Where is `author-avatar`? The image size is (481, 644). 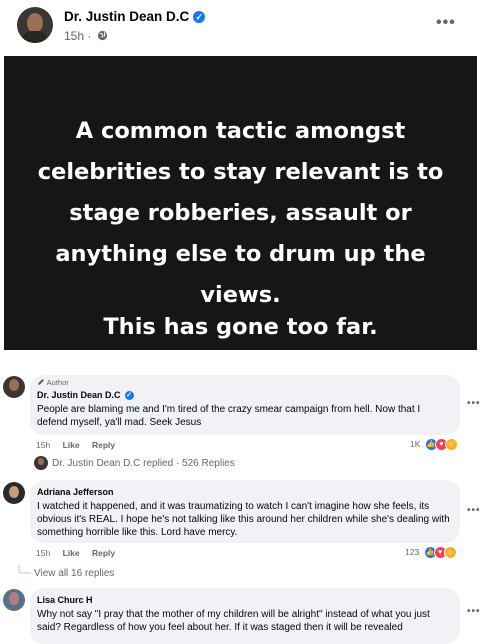 author-avatar is located at coordinates (35, 25).